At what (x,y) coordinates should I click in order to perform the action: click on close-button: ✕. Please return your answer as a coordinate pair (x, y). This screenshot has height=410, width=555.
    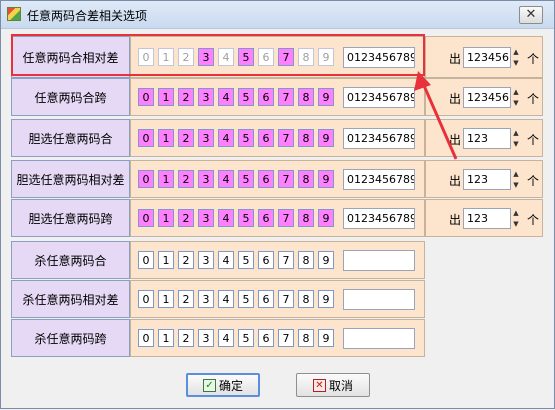
    Looking at the image, I should click on (531, 15).